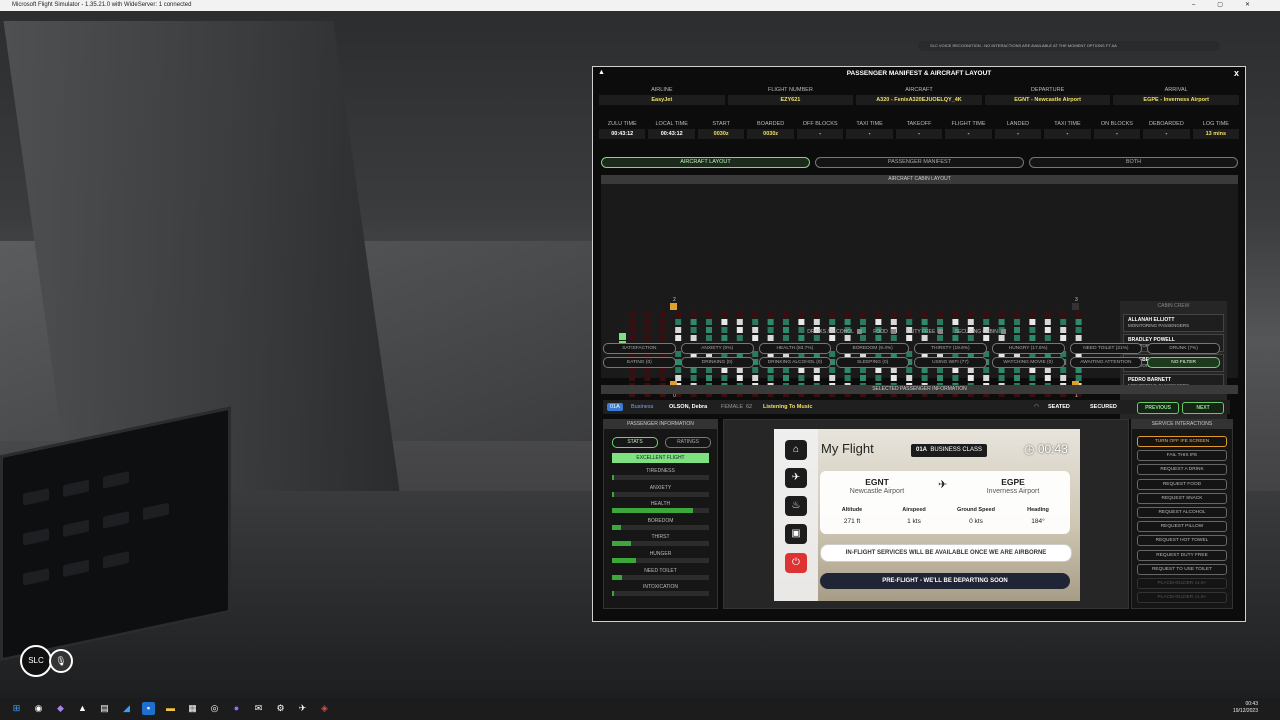 The height and width of the screenshot is (720, 1280). I want to click on filter-button: BOREDOM (9.4%), so click(872, 348).